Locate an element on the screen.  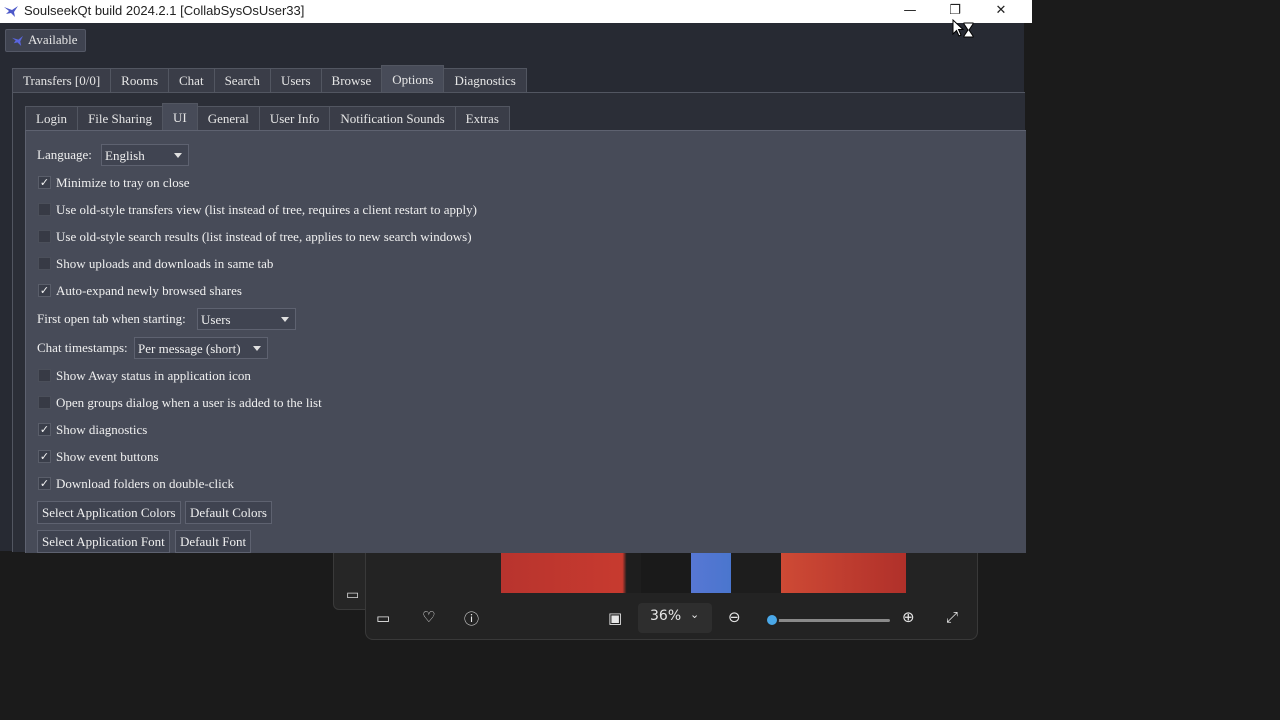
timestamps-value: Per message (short) is located at coordinates (189, 348).